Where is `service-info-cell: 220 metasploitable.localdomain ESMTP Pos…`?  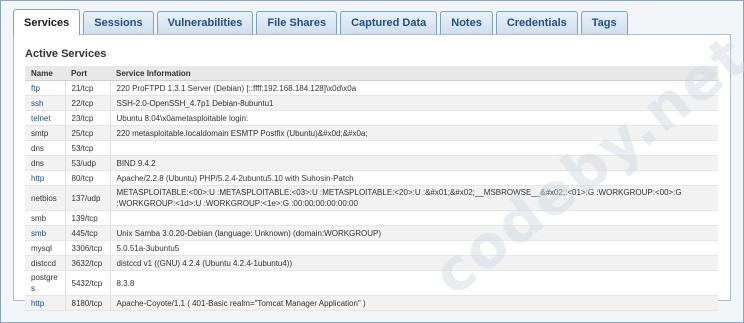 service-info-cell: 220 metasploitable.localdomain ESMTP Pos… is located at coordinates (413, 133).